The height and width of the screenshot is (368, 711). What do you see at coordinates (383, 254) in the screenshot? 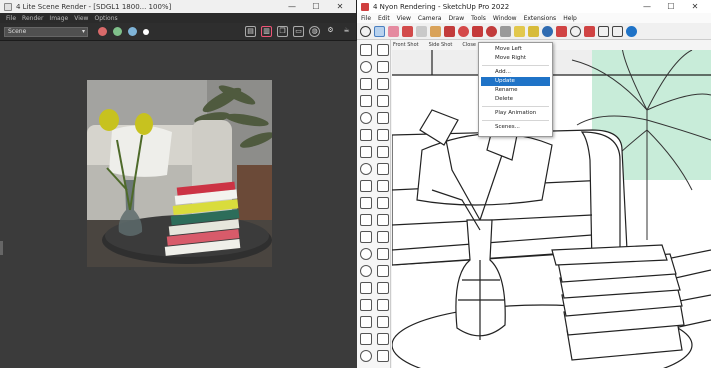
I see `pan-tool-icon` at bounding box center [383, 254].